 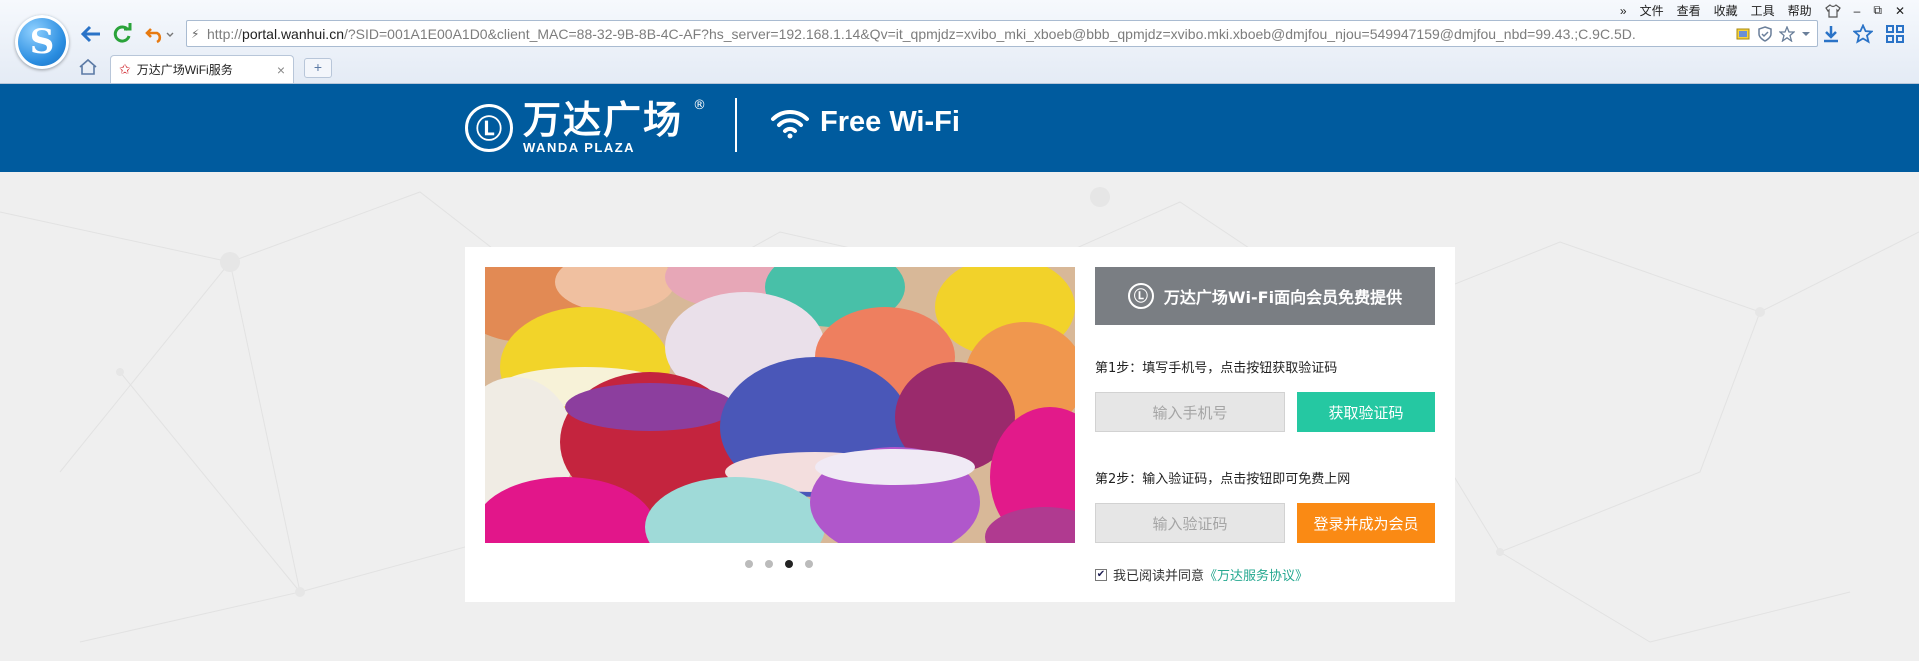 What do you see at coordinates (1256, 574) in the screenshot?
I see `service-agreement-link: 《万达服务协议》` at bounding box center [1256, 574].